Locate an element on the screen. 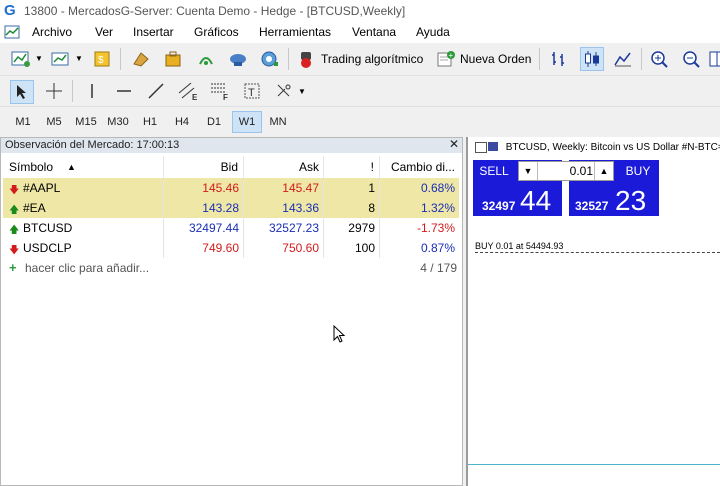 Image resolution: width=720 pixels, height=486 pixels. timeframe-m30: M30 is located at coordinates (118, 122).